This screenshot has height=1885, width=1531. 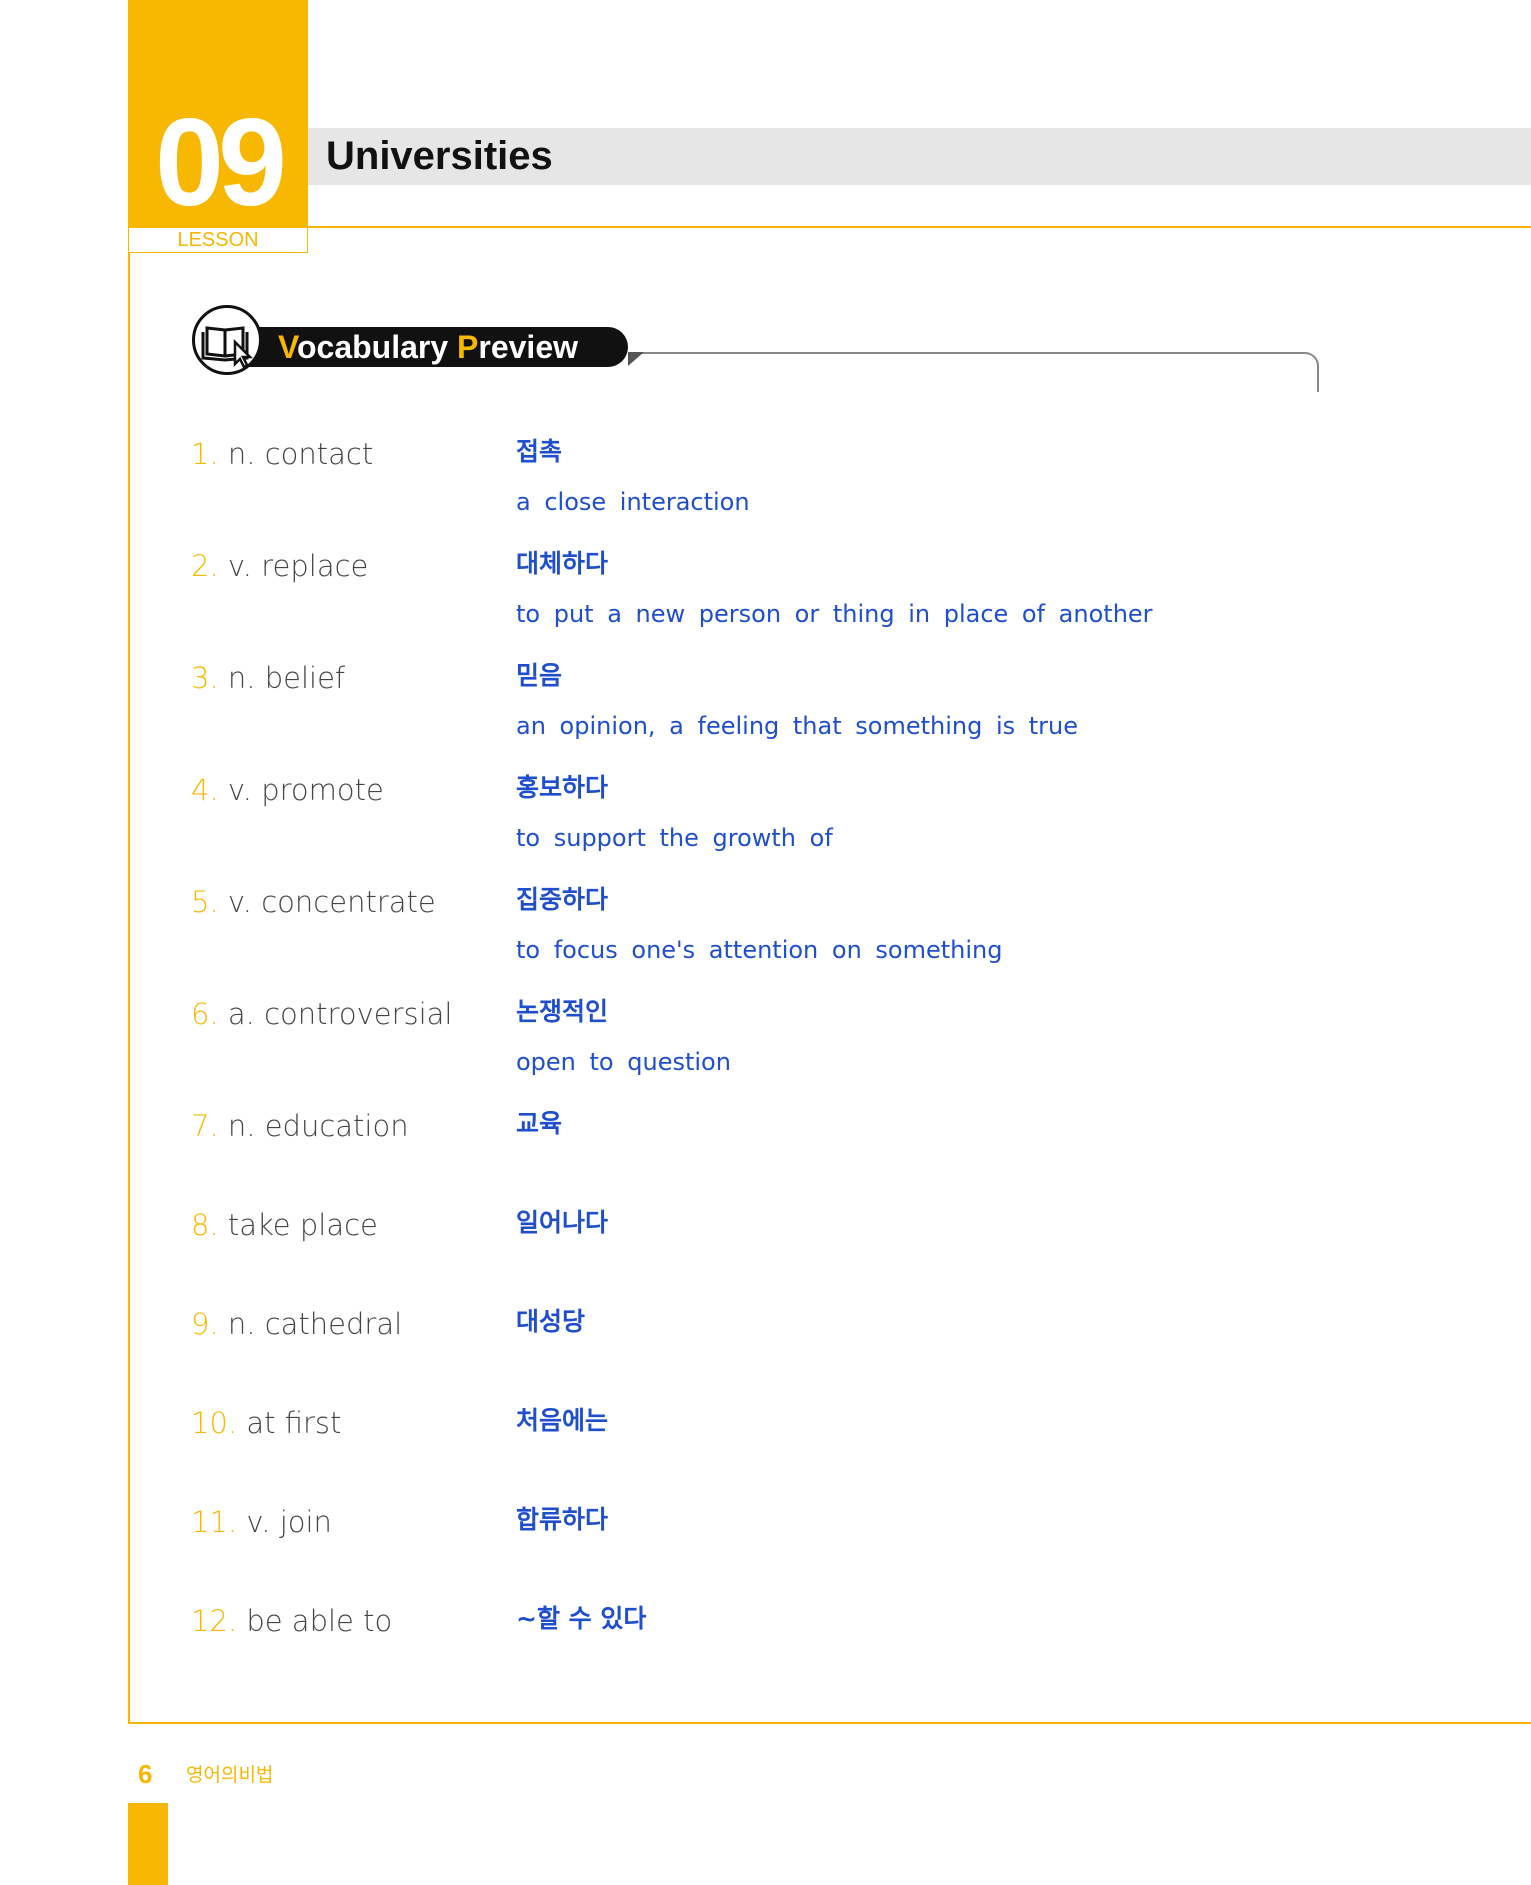 What do you see at coordinates (297, 1324) in the screenshot?
I see `vocab-term: 9. n. cathedral` at bounding box center [297, 1324].